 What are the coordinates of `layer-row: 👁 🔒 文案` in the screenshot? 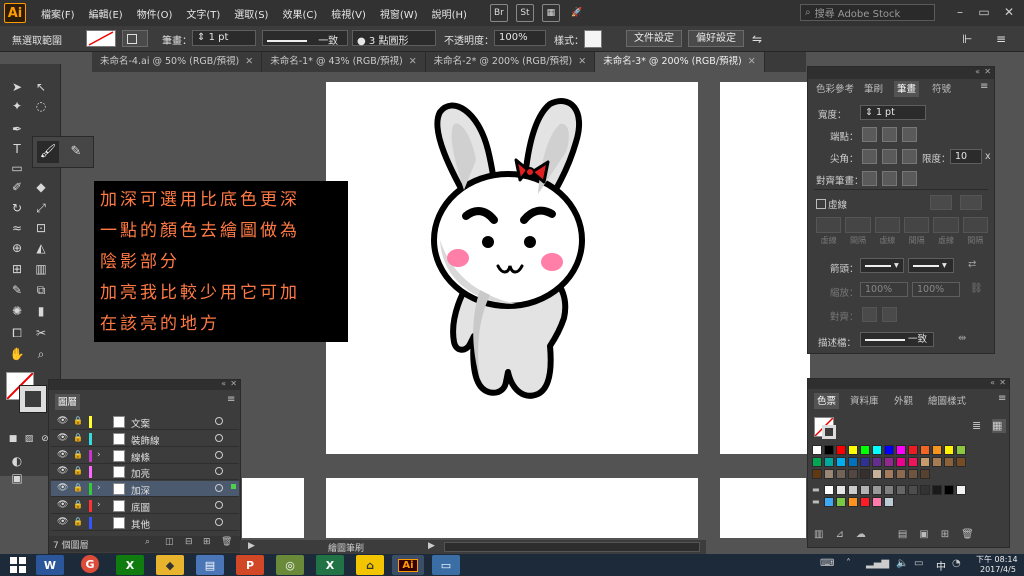 It's located at (145, 422).